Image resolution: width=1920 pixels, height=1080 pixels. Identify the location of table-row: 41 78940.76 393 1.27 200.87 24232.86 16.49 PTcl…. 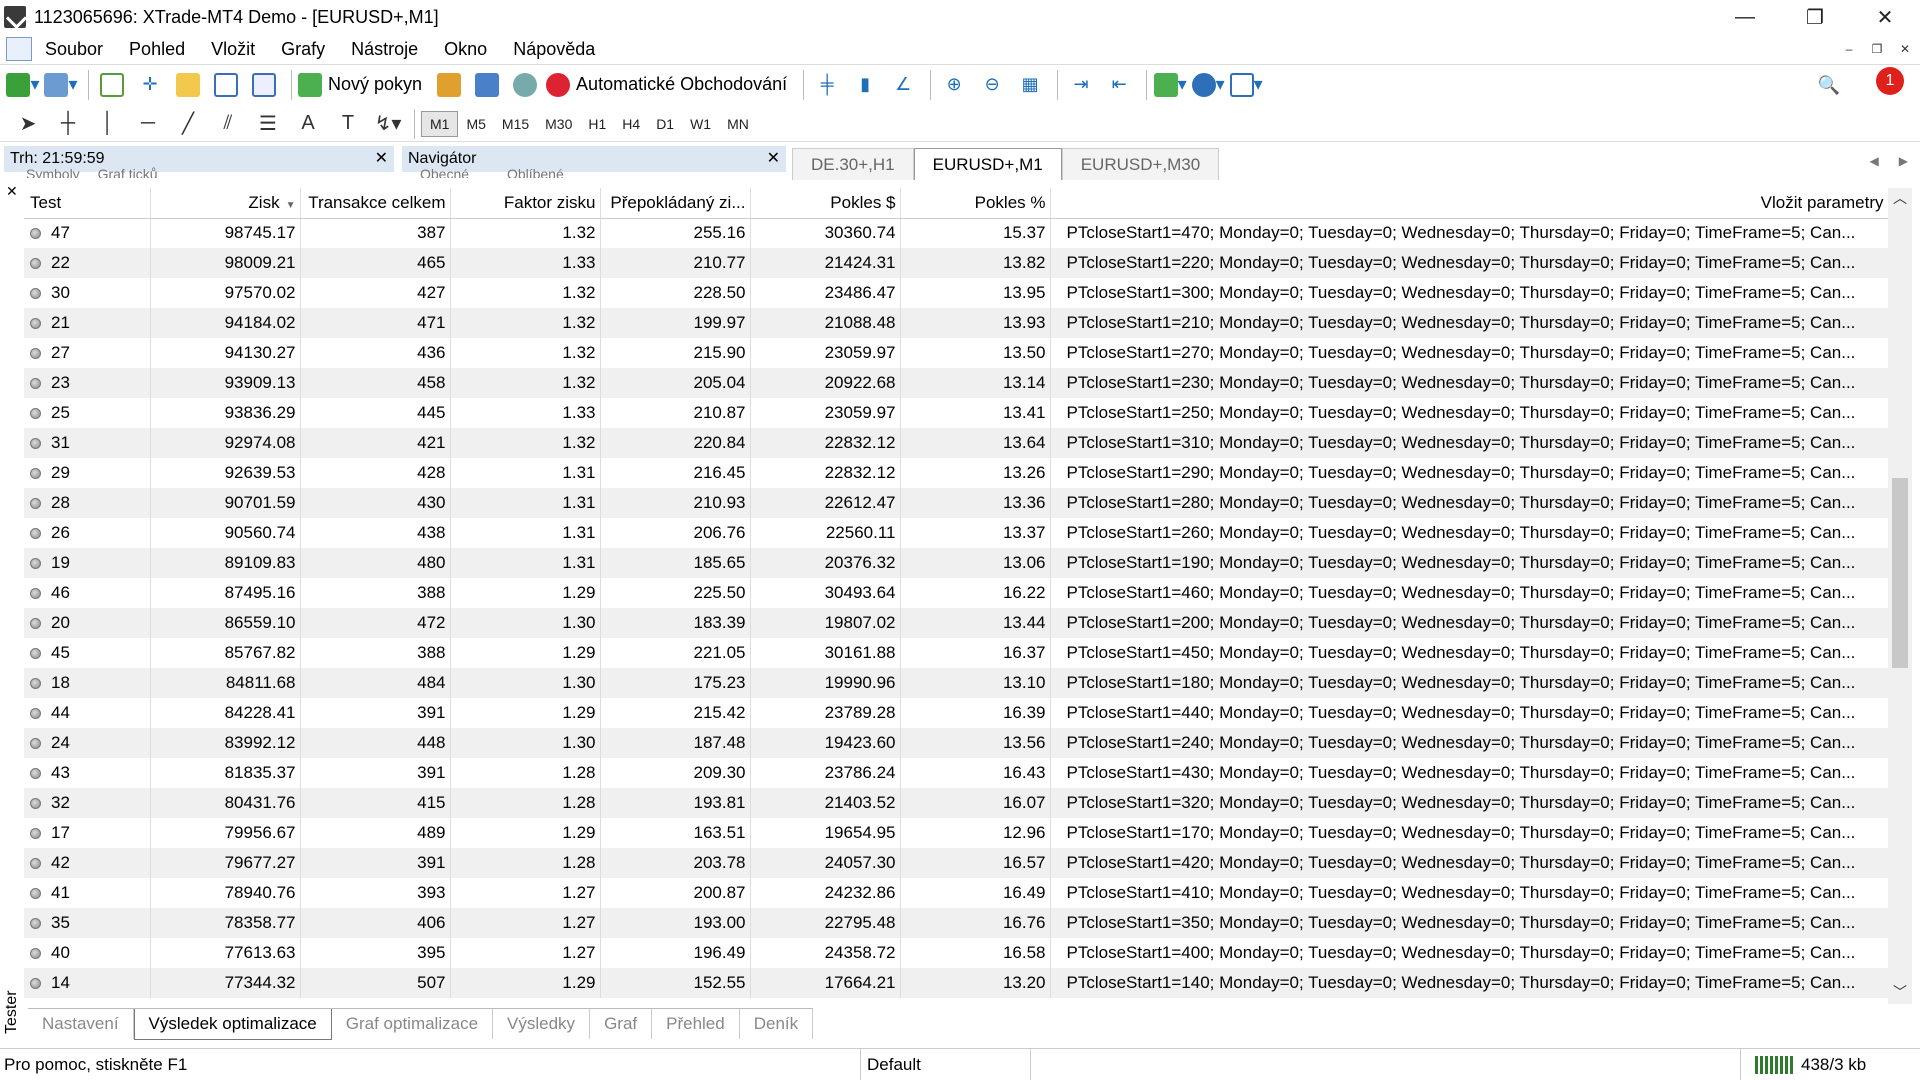
(956, 893).